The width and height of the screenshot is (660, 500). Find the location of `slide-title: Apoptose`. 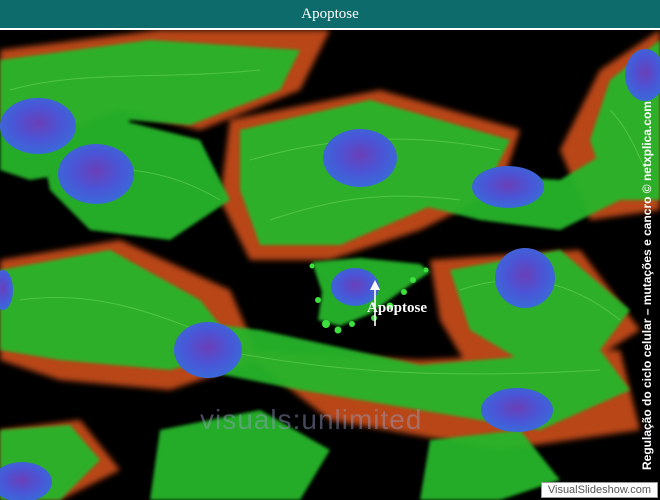

slide-title: Apoptose is located at coordinates (330, 13).